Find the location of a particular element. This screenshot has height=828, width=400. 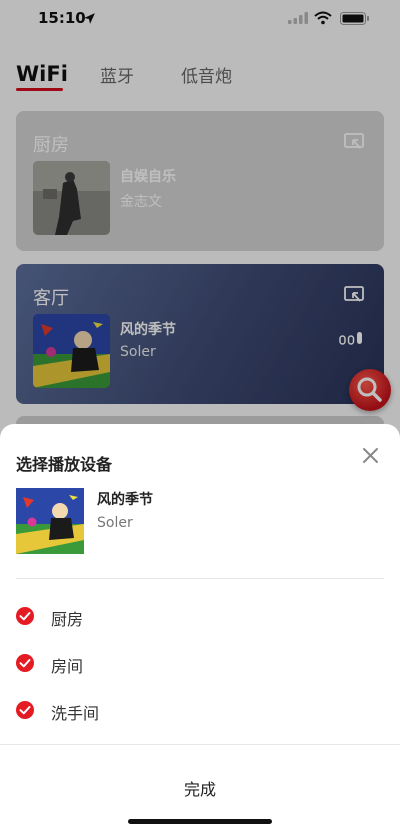

device-label: 洗手间 is located at coordinates (75, 713).